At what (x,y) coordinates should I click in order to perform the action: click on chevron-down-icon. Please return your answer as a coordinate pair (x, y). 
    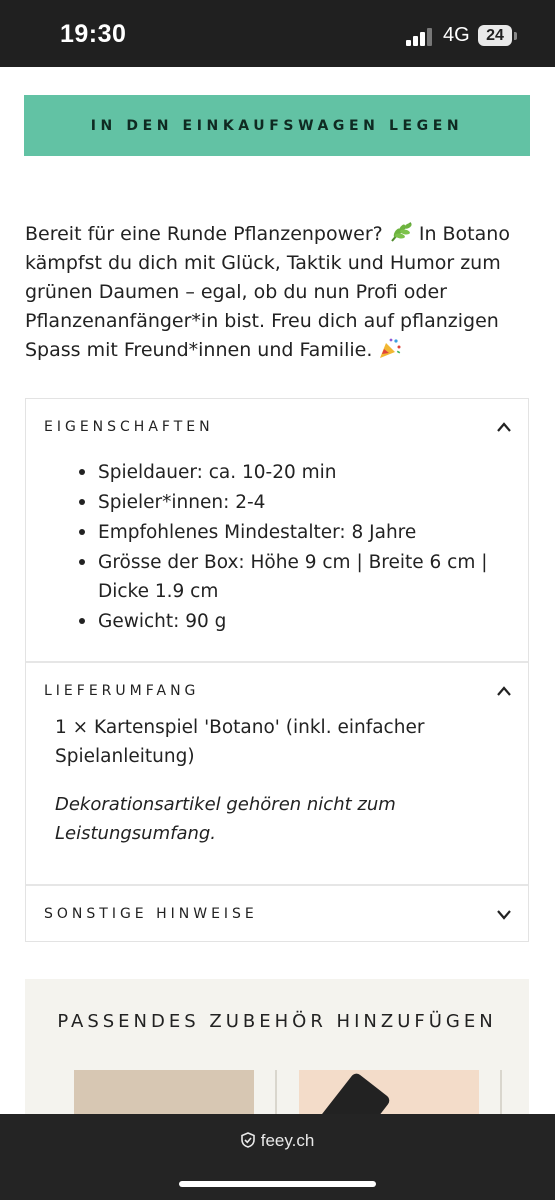
    Looking at the image, I should click on (504, 914).